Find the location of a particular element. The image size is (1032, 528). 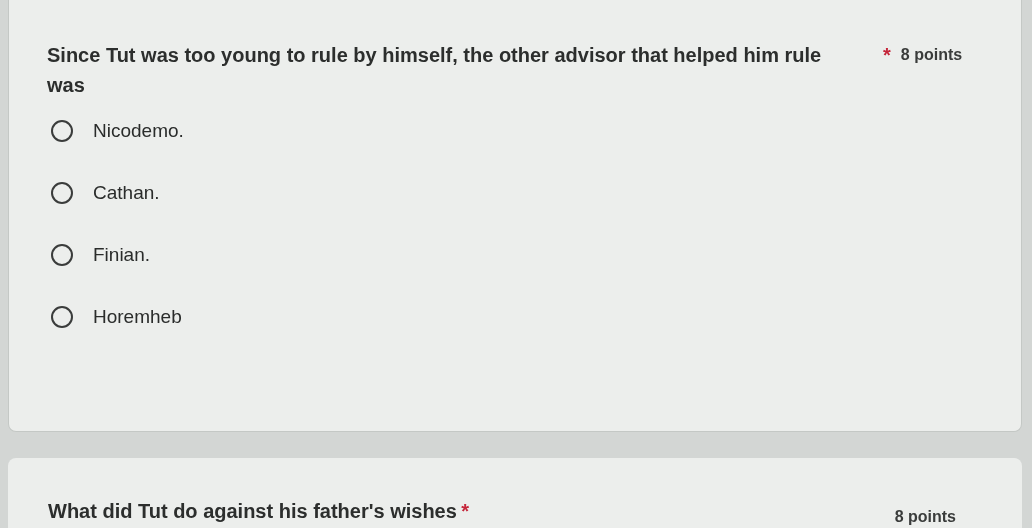

option-label: Horemheb is located at coordinates (137, 317).